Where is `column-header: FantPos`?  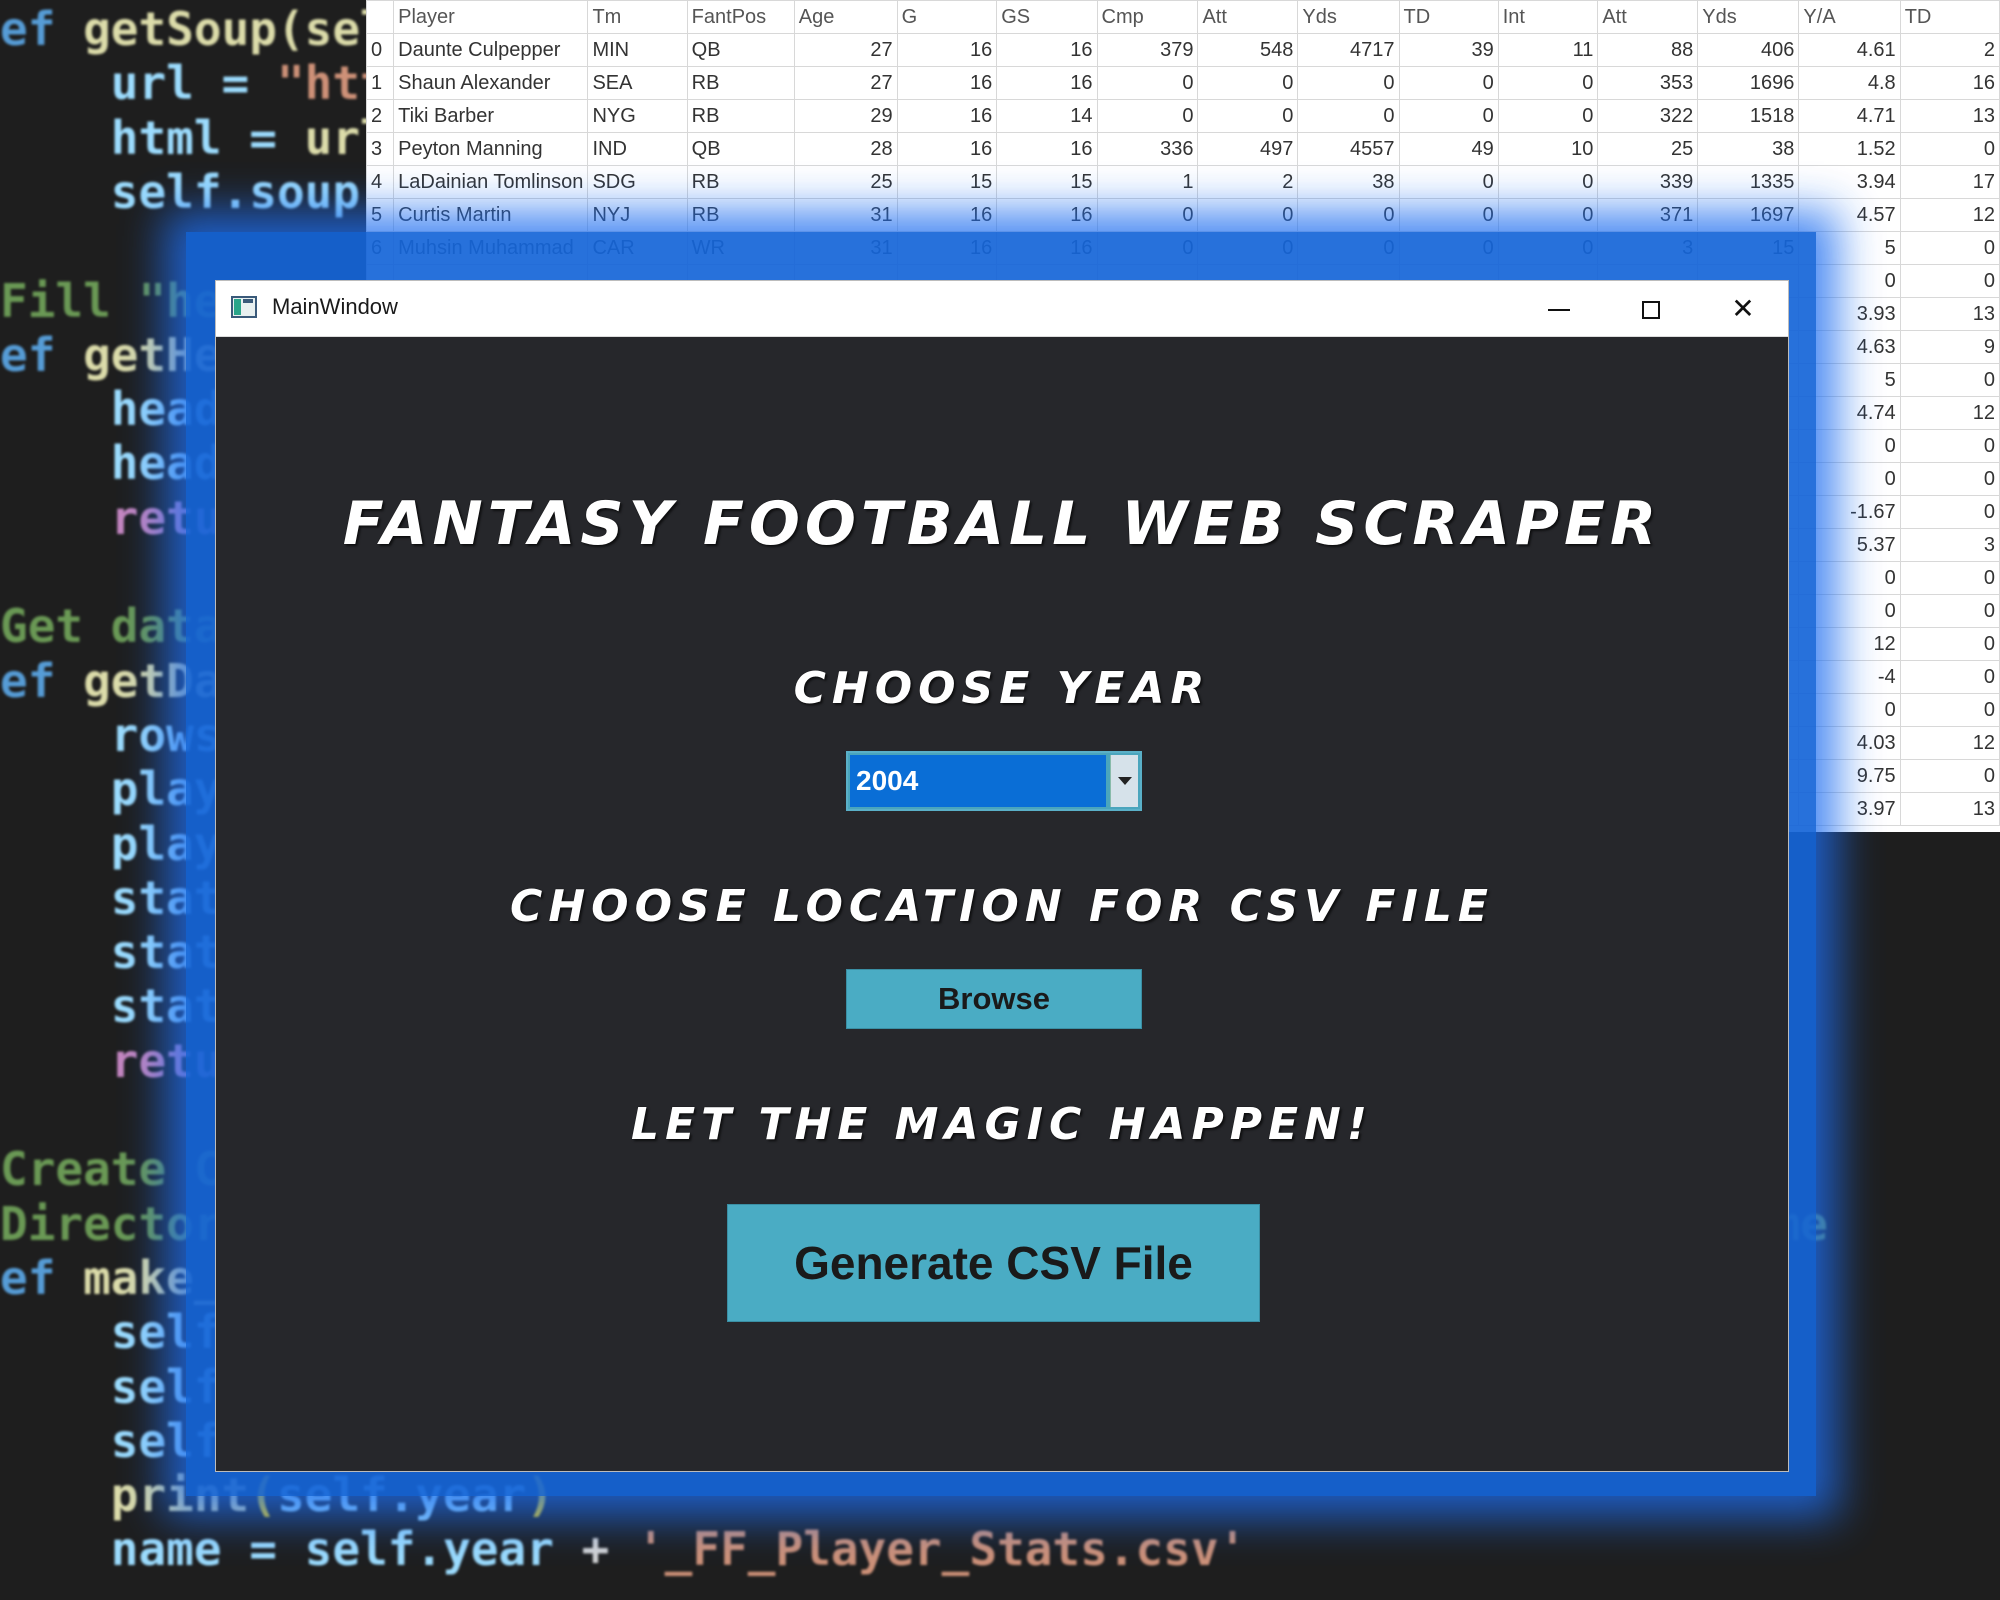 column-header: FantPos is located at coordinates (740, 17).